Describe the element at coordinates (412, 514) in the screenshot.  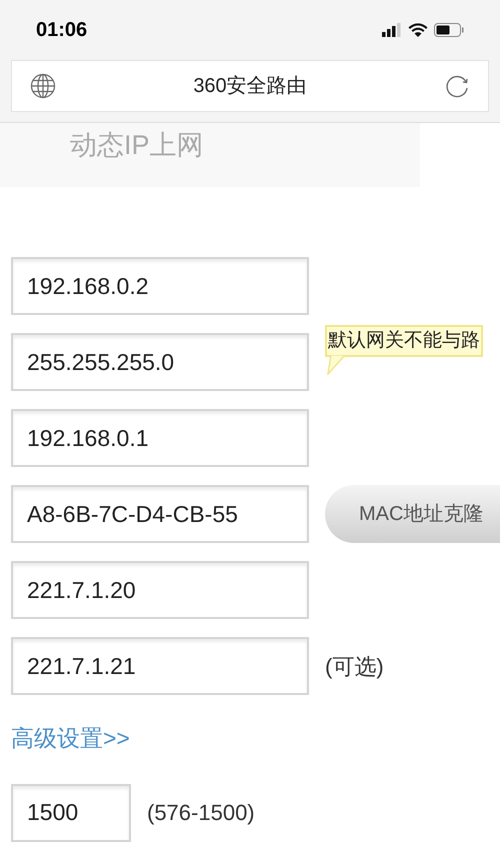
I see `mac-clone-button: MAC地址克隆` at that location.